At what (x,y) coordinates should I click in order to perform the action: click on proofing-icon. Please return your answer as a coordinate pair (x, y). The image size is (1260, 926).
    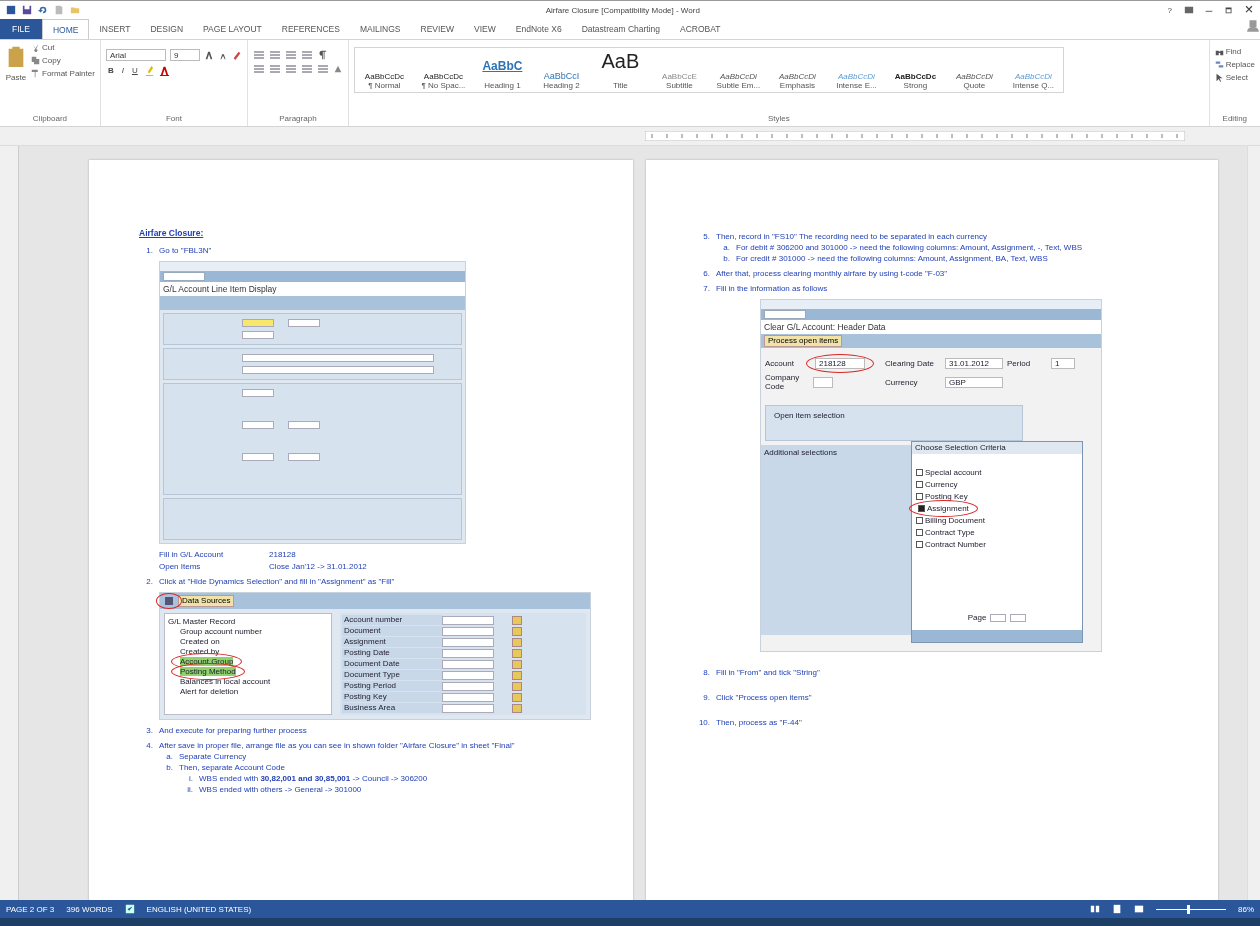
    Looking at the image, I should click on (129, 909).